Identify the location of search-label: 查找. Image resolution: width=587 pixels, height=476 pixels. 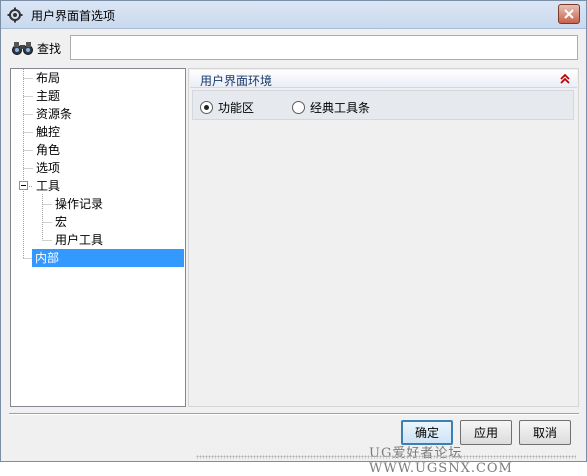
(49, 49).